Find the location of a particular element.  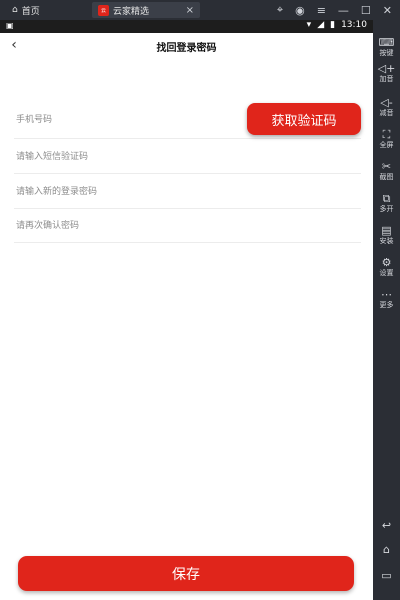

sidebar-item-fullscreen: ⛶ 全屏 is located at coordinates (386, 139).